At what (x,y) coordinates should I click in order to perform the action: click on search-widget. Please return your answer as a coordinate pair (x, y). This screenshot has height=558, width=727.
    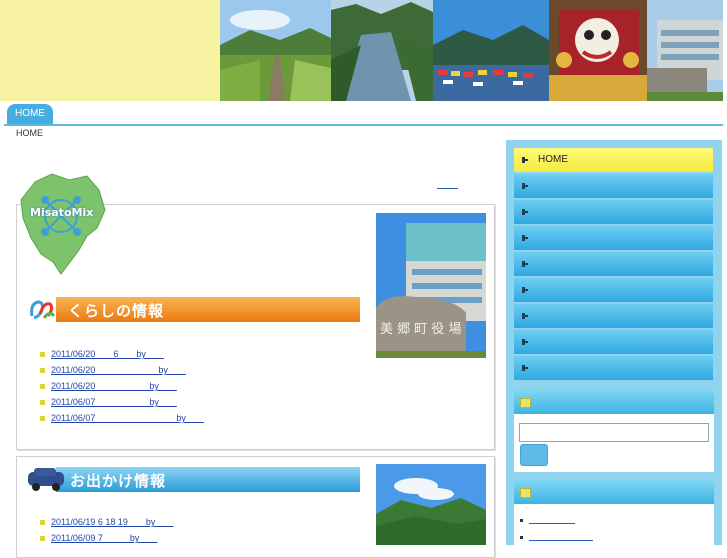
    Looking at the image, I should click on (614, 443).